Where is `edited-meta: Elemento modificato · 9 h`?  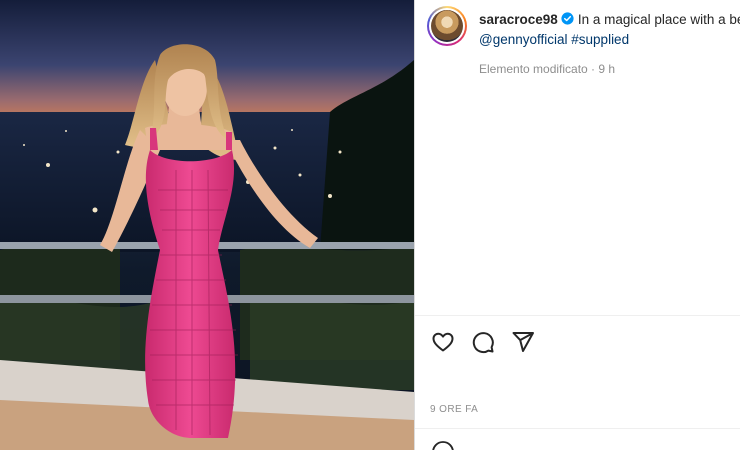
edited-meta: Elemento modificato · 9 h is located at coordinates (547, 69).